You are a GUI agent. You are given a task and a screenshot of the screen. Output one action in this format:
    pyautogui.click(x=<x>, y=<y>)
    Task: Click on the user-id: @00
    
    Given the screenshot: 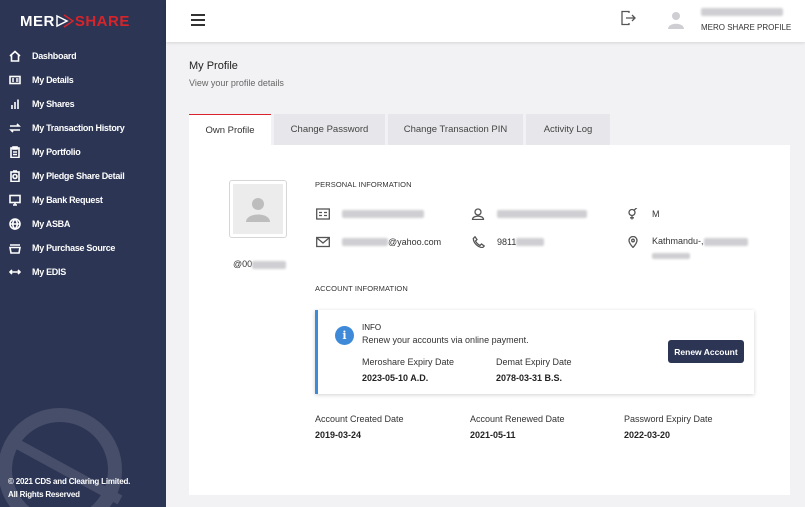 What is the action you would take?
    pyautogui.click(x=260, y=264)
    